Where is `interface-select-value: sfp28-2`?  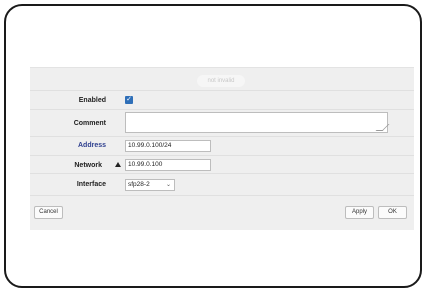
interface-select-value: sfp28-2 is located at coordinates (139, 184).